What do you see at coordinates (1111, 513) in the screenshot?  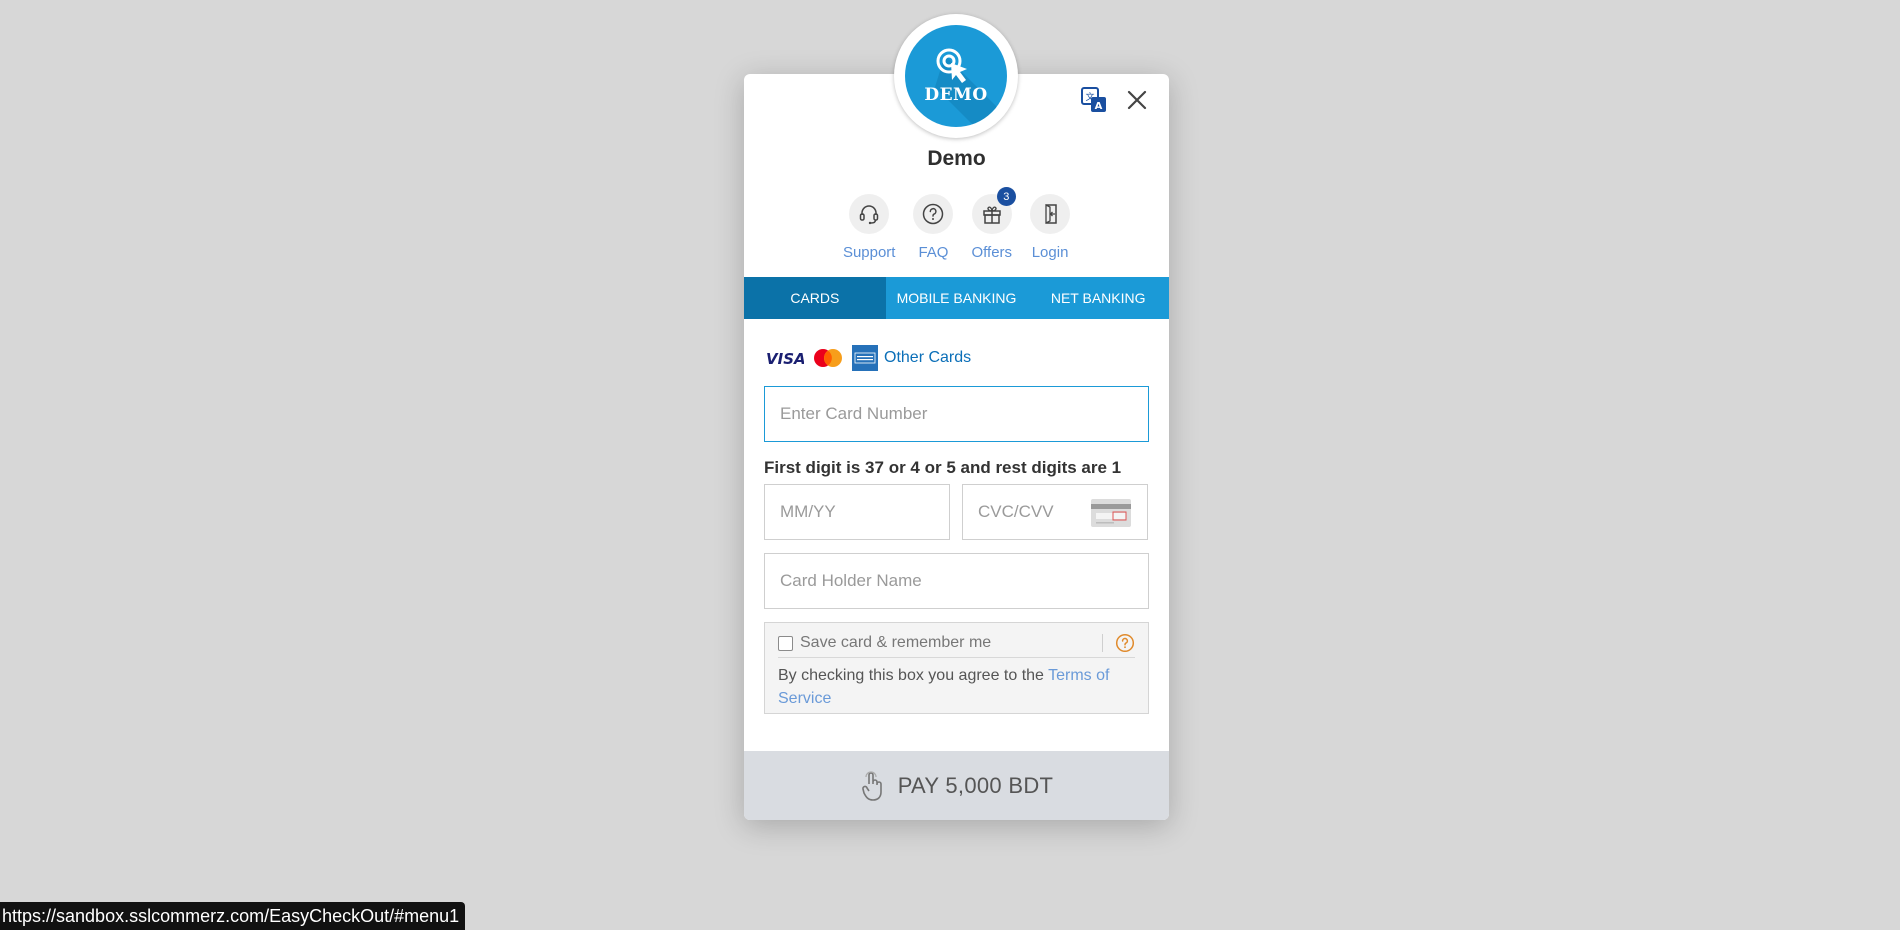 I see `card-back-icon` at bounding box center [1111, 513].